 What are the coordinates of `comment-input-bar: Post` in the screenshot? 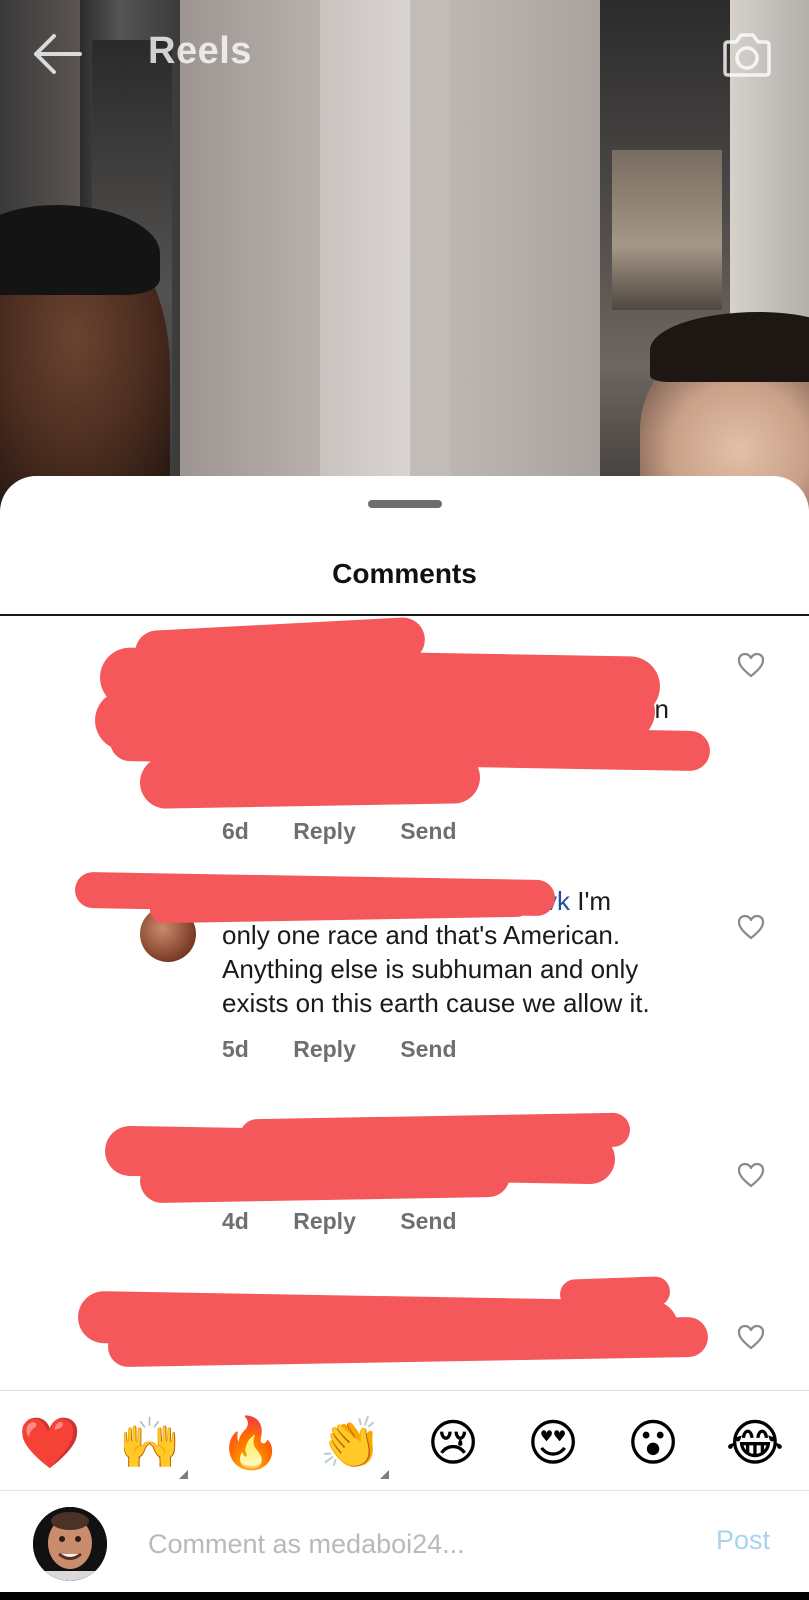 It's located at (404, 1545).